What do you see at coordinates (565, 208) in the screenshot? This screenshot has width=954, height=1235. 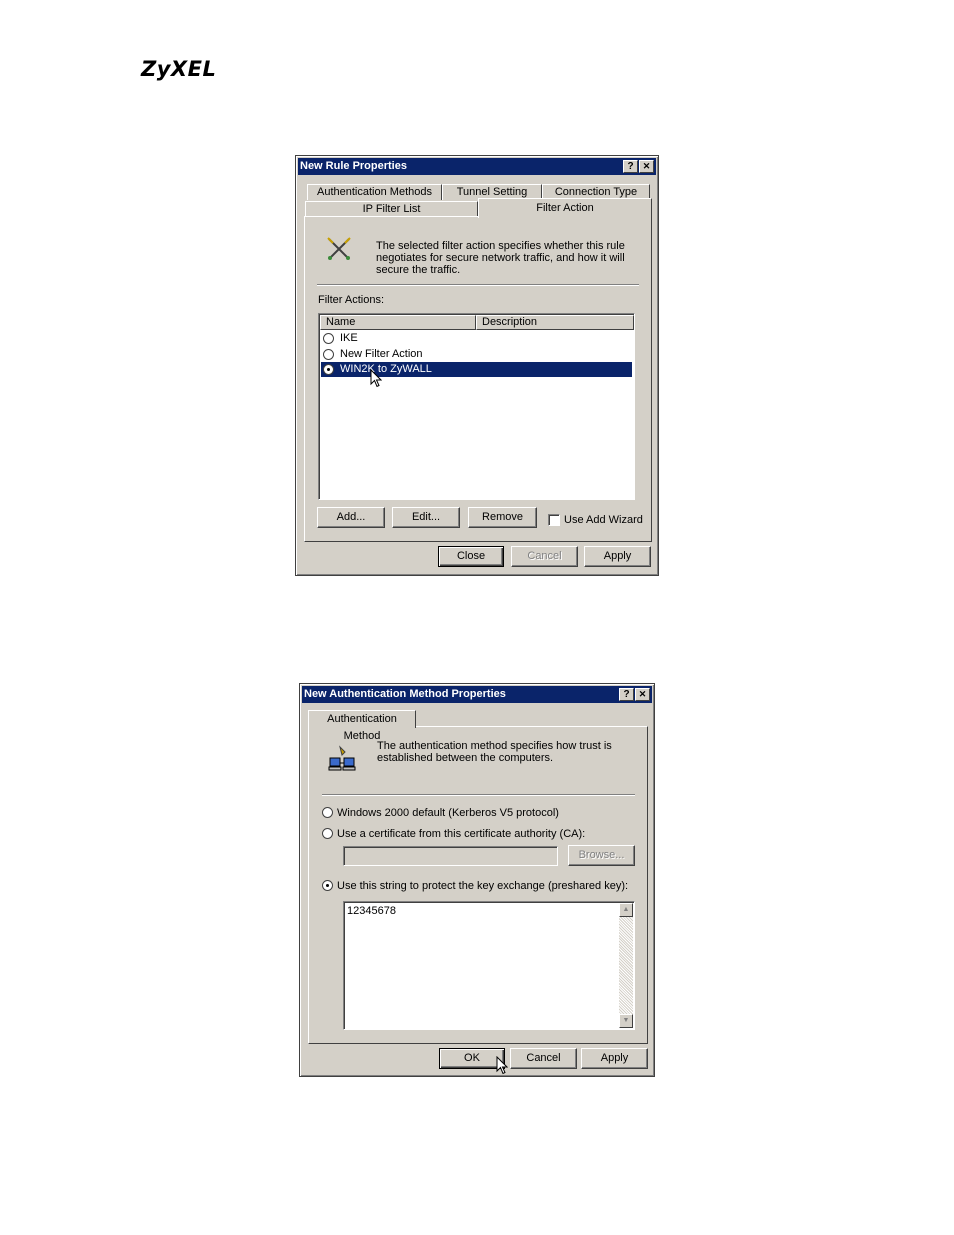 I see `tab-filter-action: Filter Action` at bounding box center [565, 208].